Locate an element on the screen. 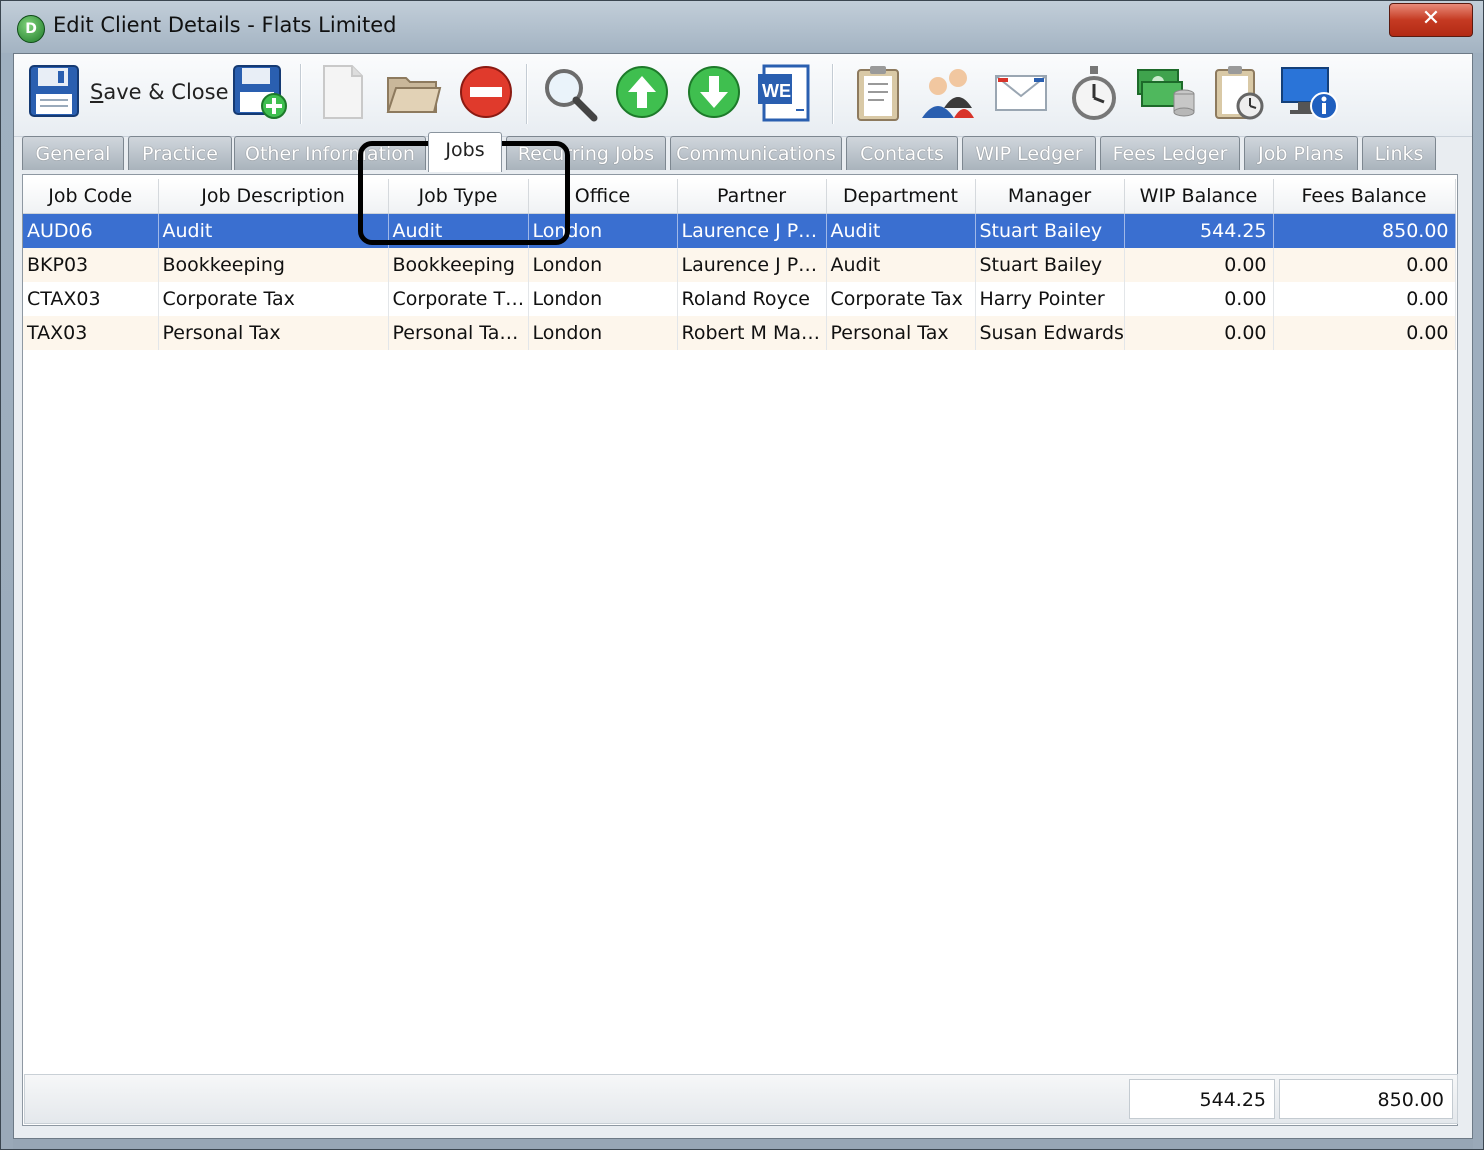 This screenshot has width=1484, height=1150. fees-total: 850.00 is located at coordinates (1366, 1099).